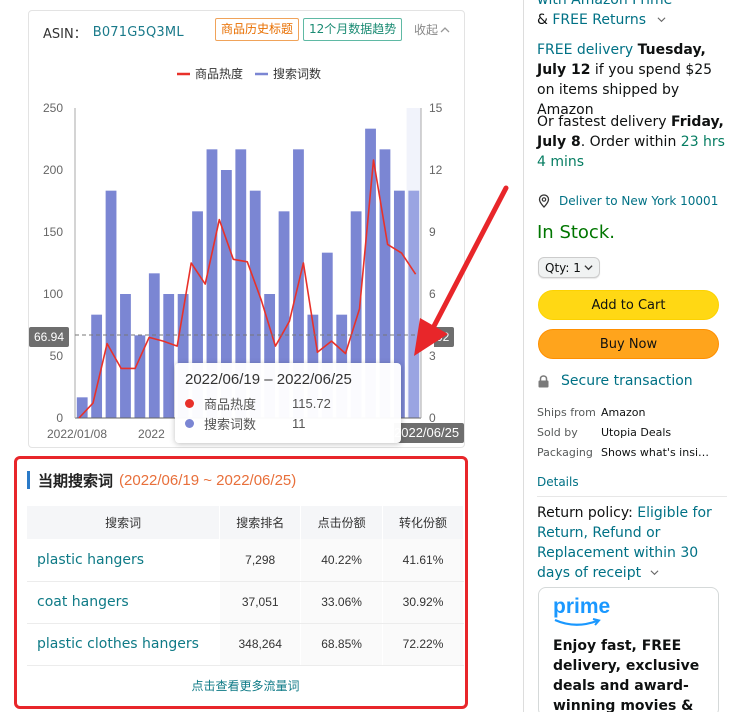 The width and height of the screenshot is (751, 712). What do you see at coordinates (342, 560) in the screenshot?
I see `click-share-cell: 40.22%` at bounding box center [342, 560].